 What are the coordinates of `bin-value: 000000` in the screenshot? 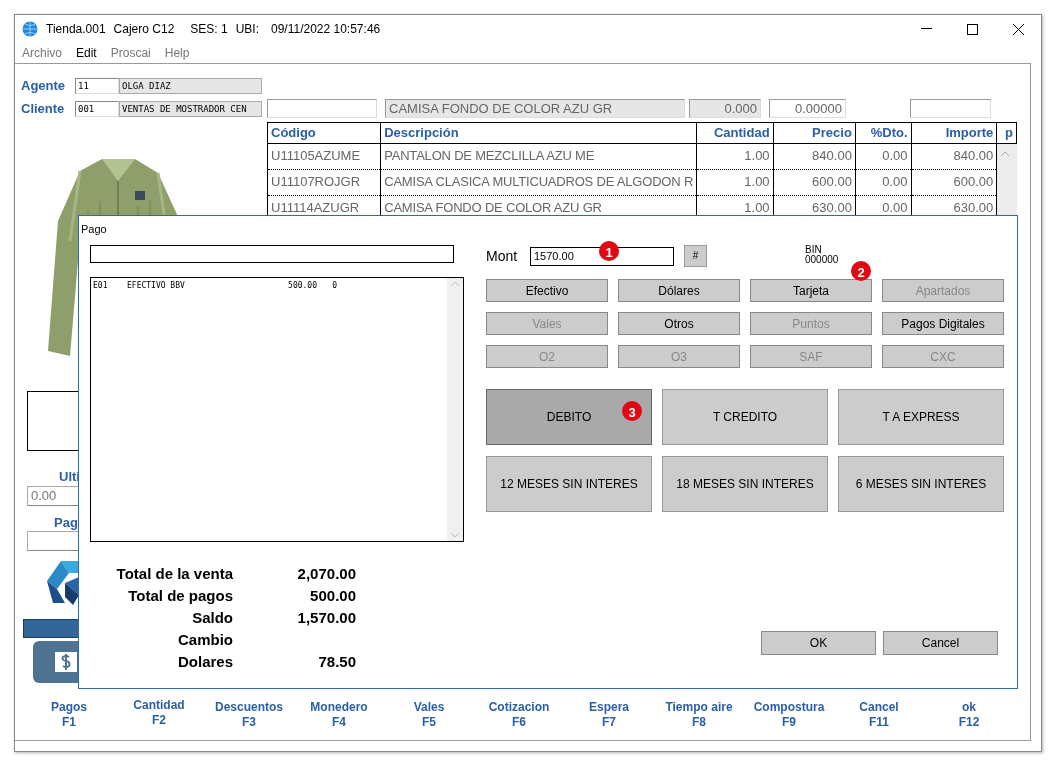 It's located at (822, 260).